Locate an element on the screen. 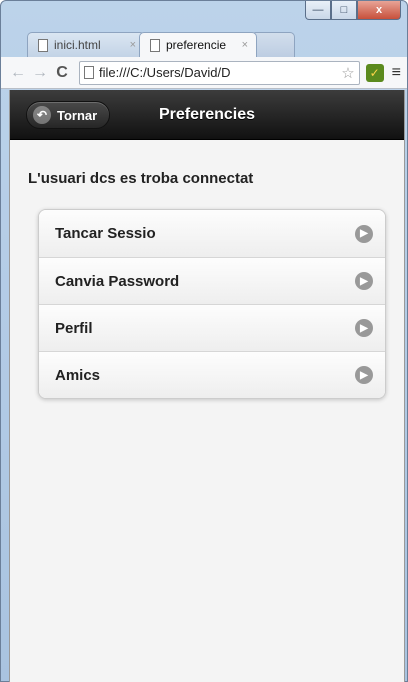  back-button: ↶ Tornar is located at coordinates (68, 115).